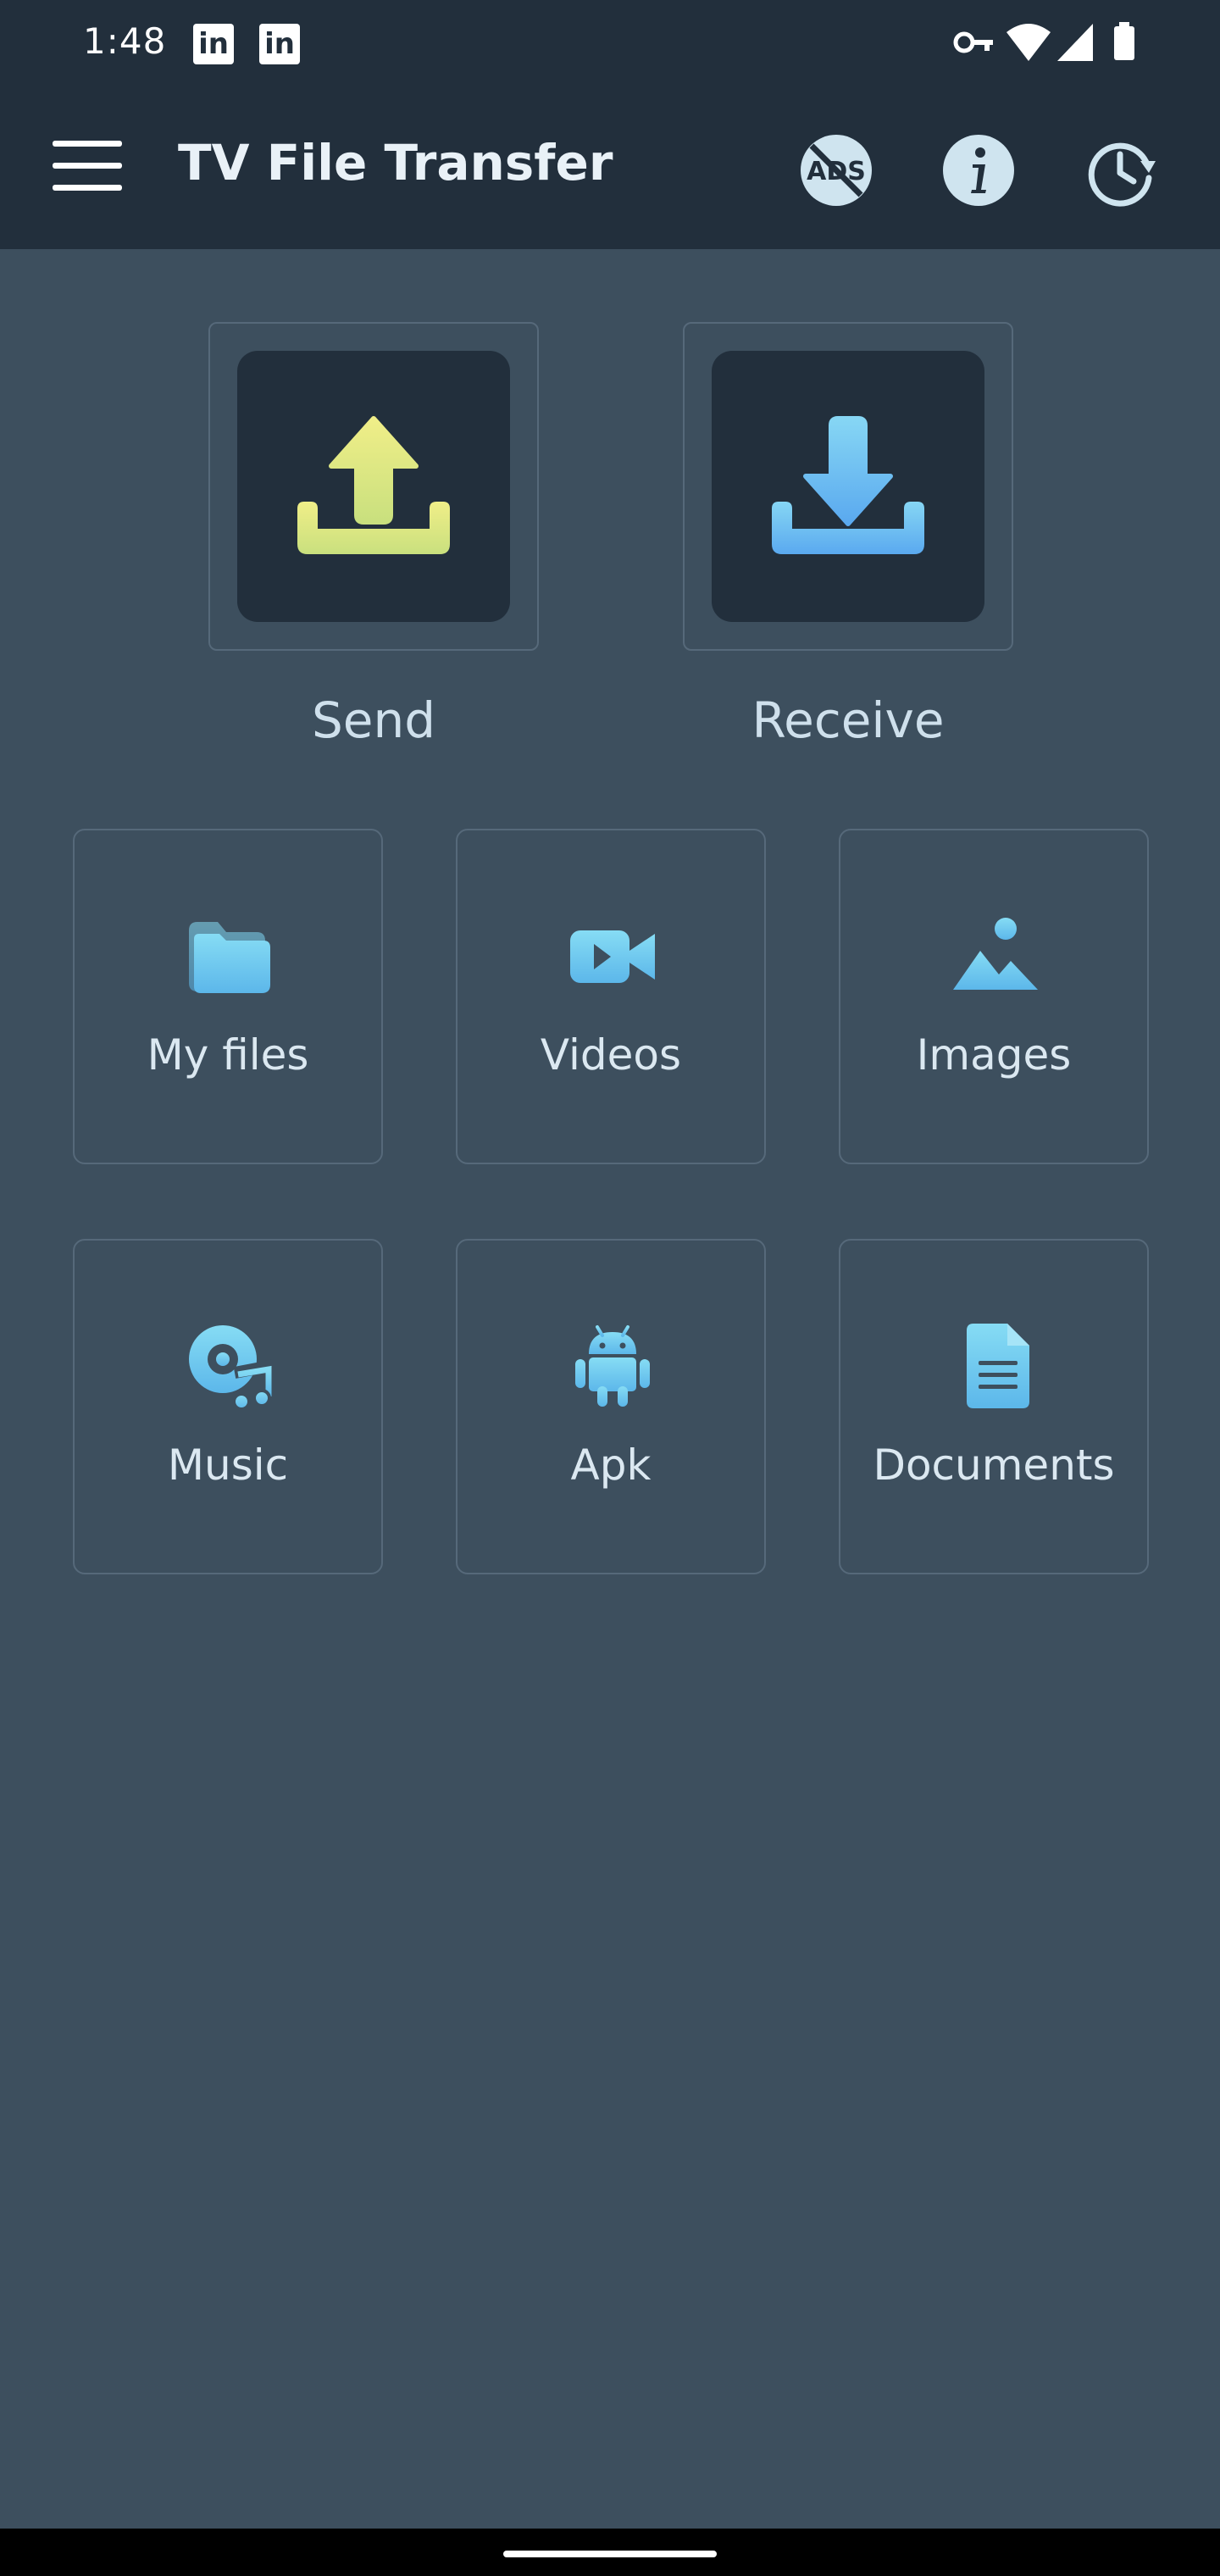 This screenshot has height=2576, width=1220. Describe the element at coordinates (231, 1367) in the screenshot. I see `music-icon` at that location.